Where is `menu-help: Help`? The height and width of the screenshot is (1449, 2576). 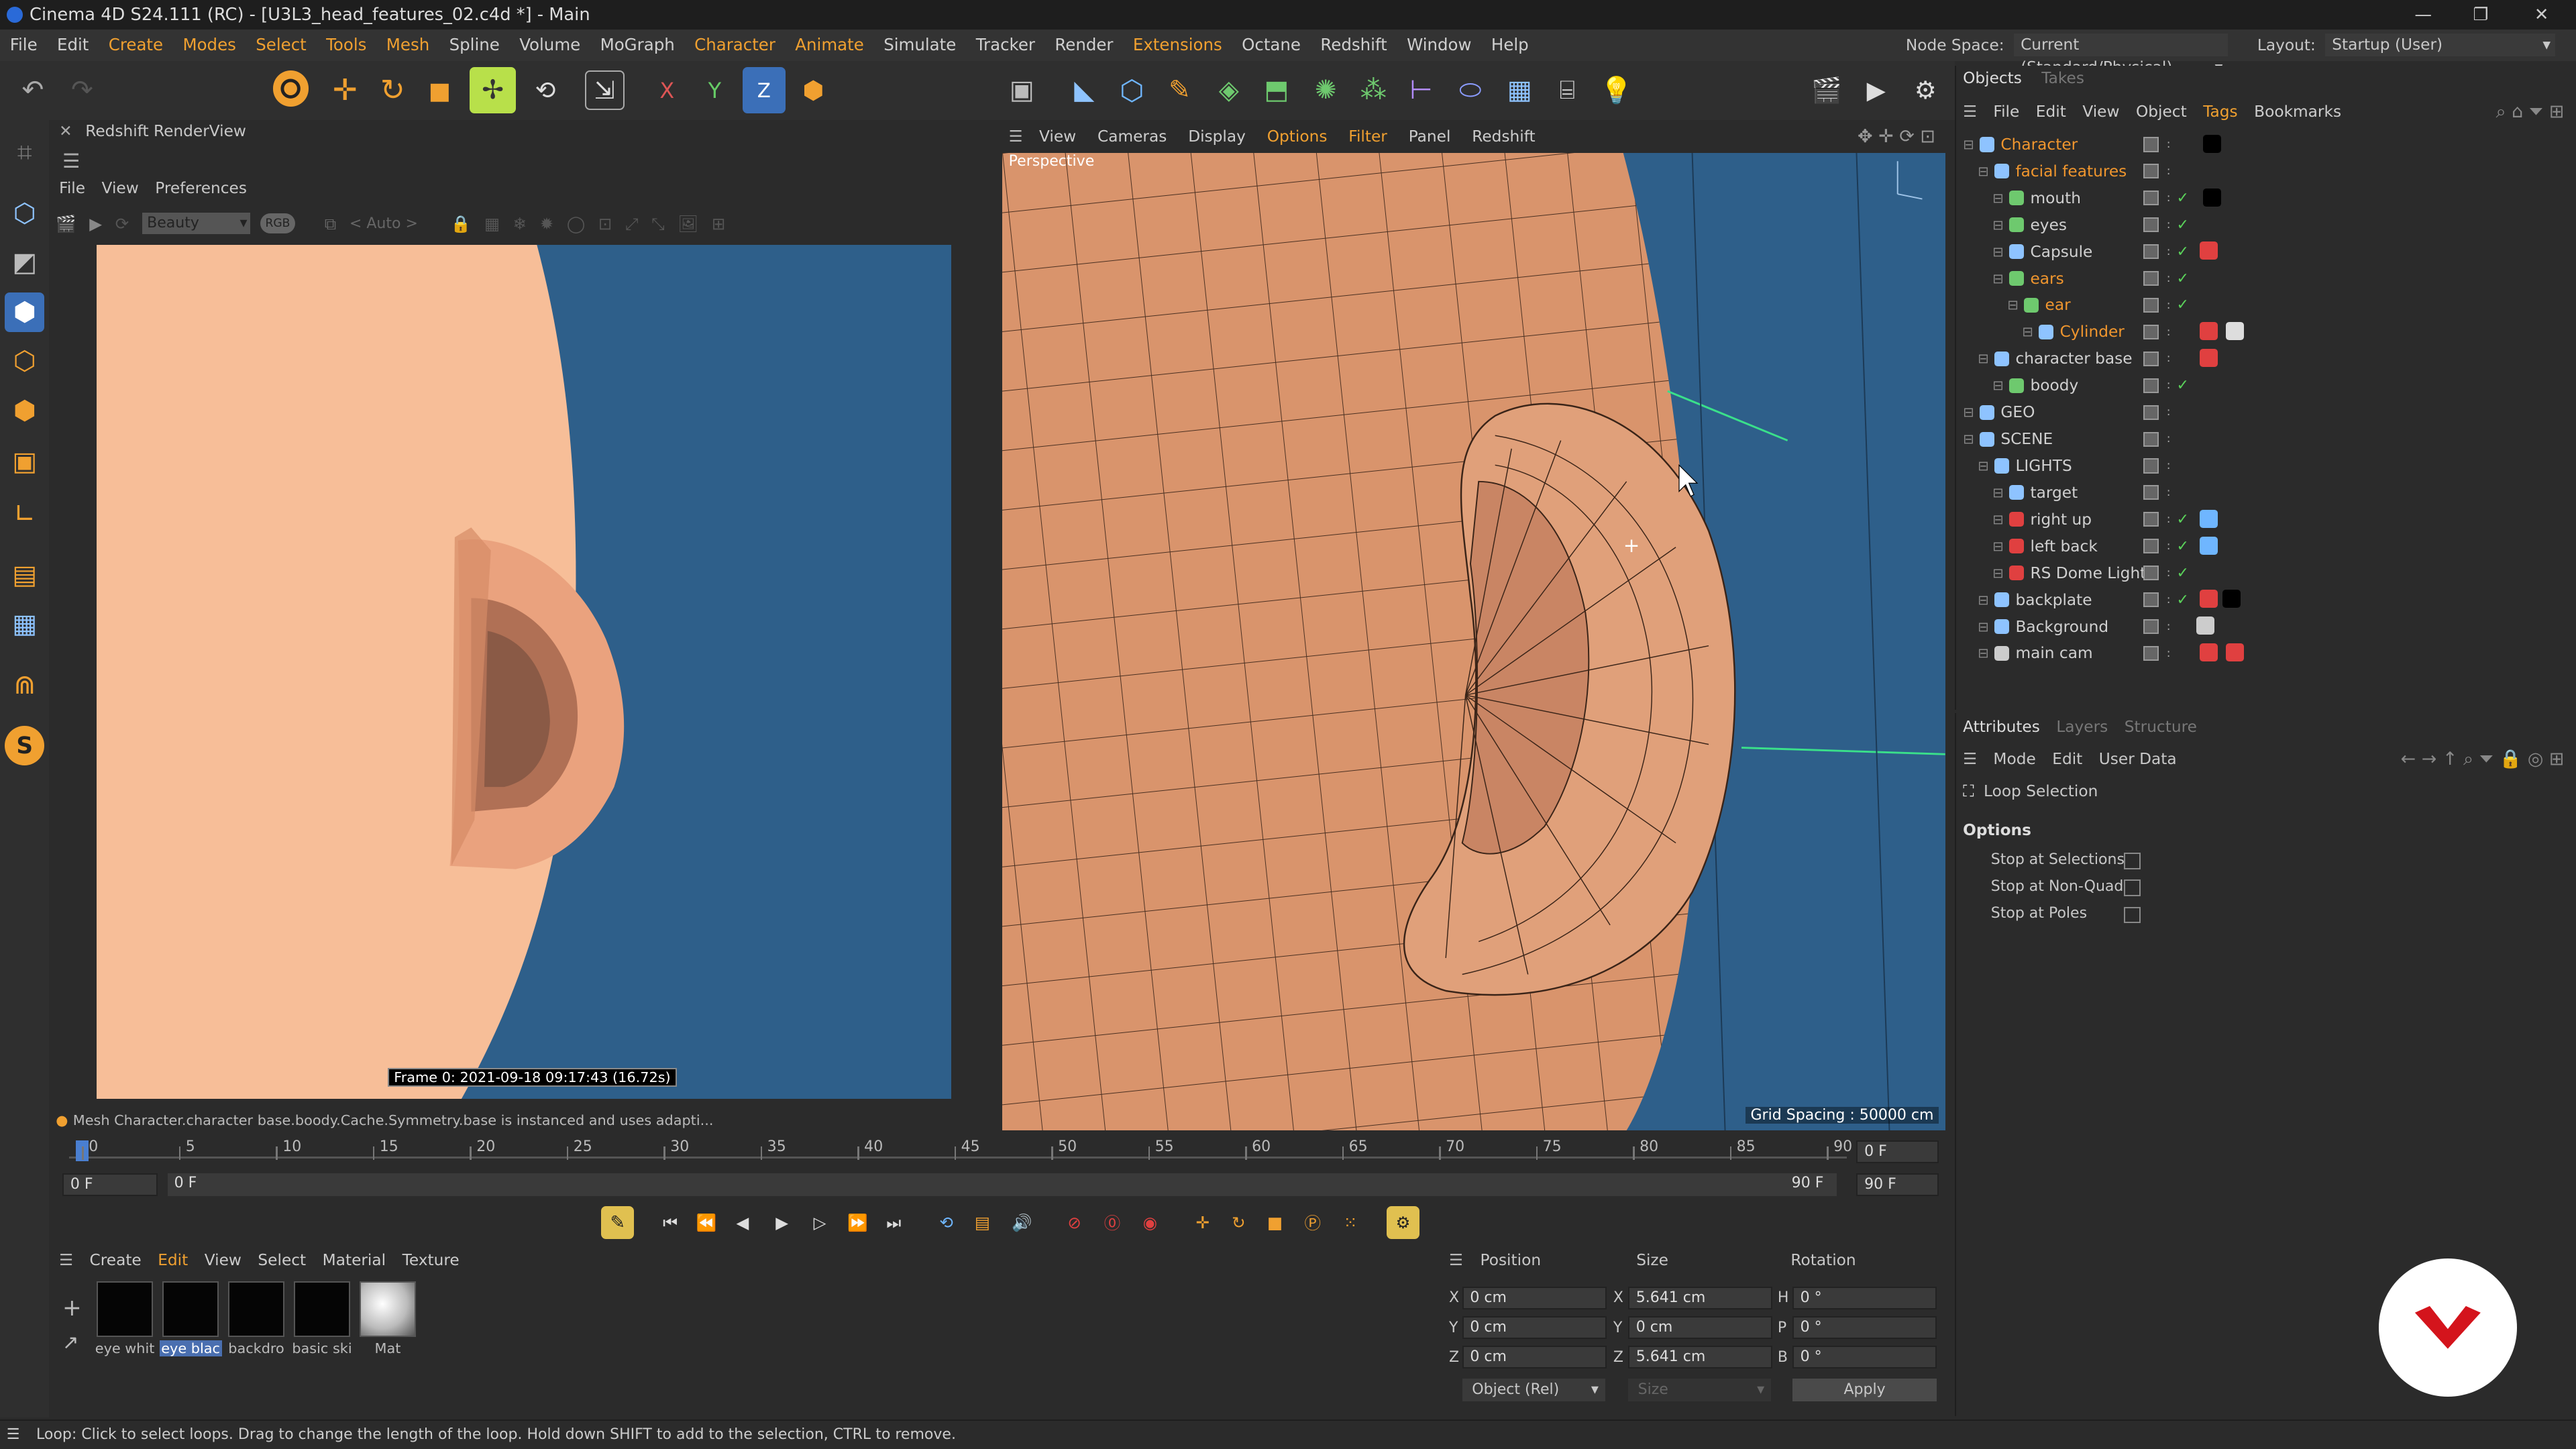 menu-help: Help is located at coordinates (1509, 45).